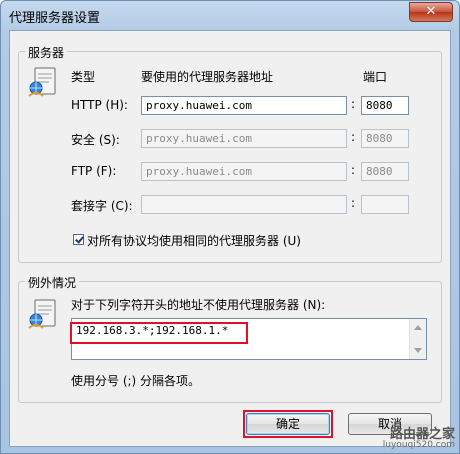 This screenshot has width=460, height=454. I want to click on exceptions-hint: 使用分号 (;) 分隔各项。, so click(136, 381).